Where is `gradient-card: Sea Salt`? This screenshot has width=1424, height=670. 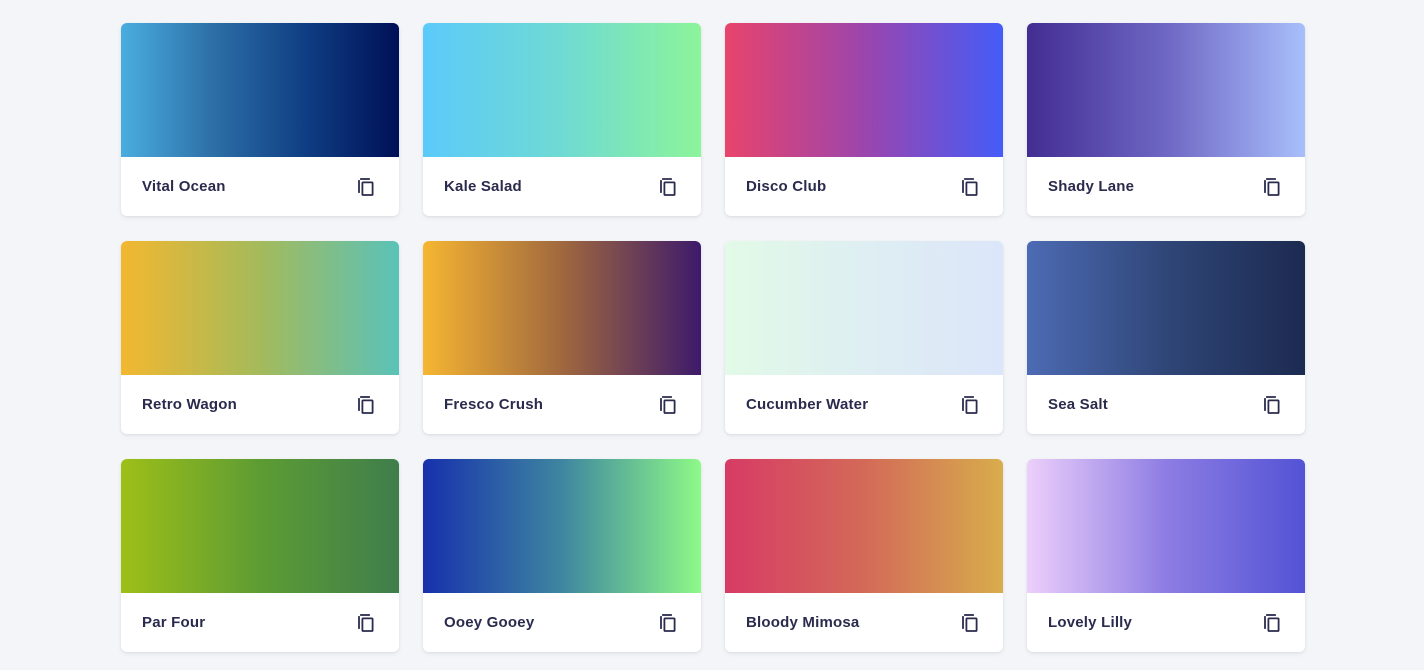
gradient-card: Sea Salt is located at coordinates (1166, 337).